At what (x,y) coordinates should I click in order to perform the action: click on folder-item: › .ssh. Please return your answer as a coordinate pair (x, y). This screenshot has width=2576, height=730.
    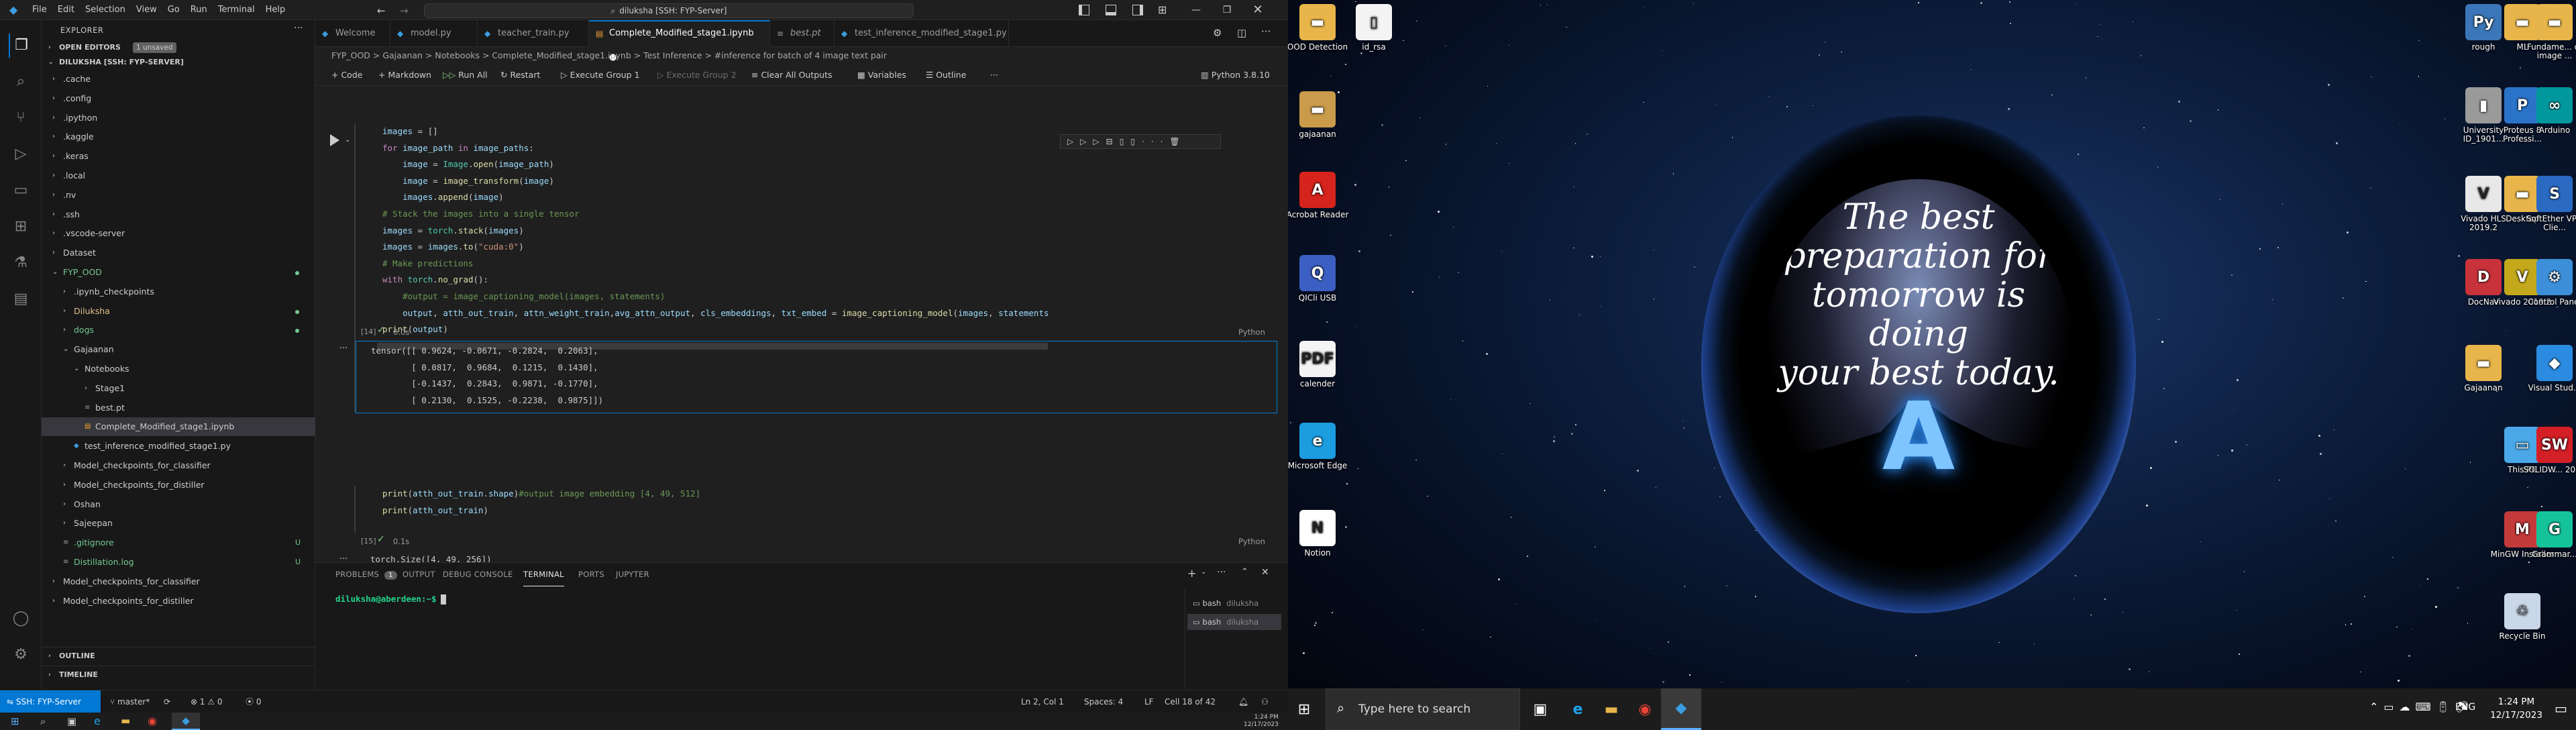
    Looking at the image, I should click on (178, 214).